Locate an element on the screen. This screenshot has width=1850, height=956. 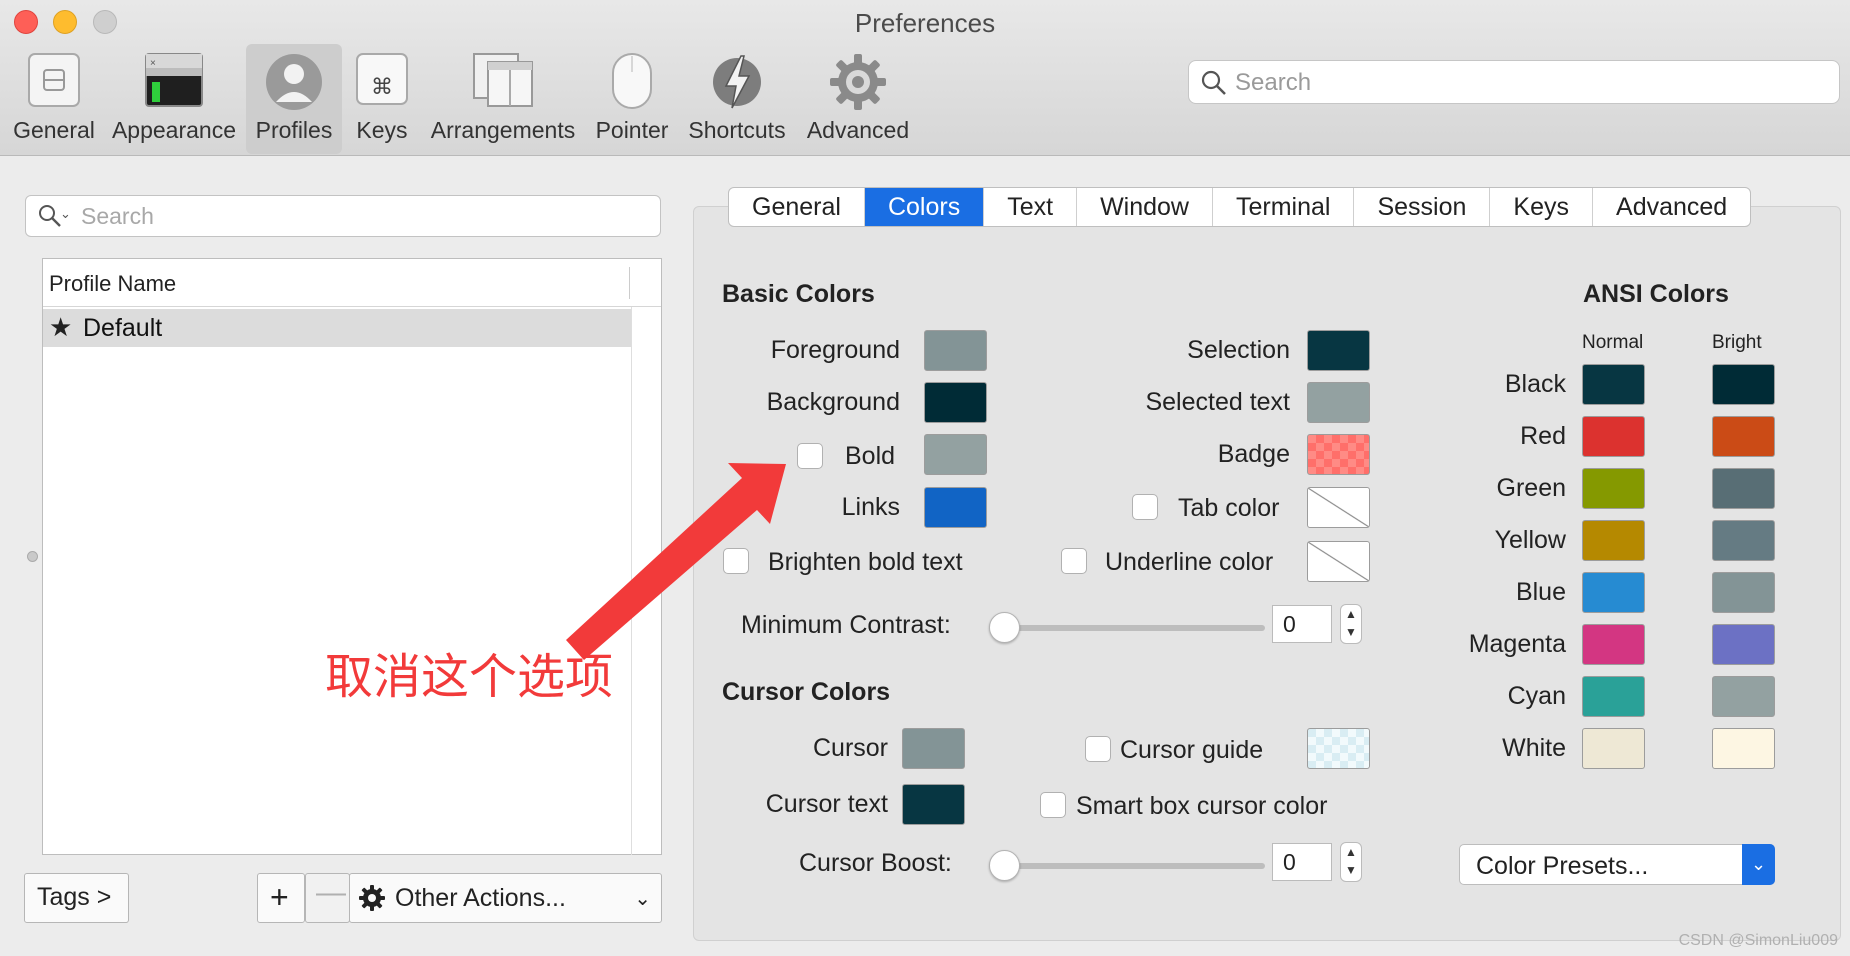
watermark: CSDN @SimonLiu009 is located at coordinates (1758, 940).